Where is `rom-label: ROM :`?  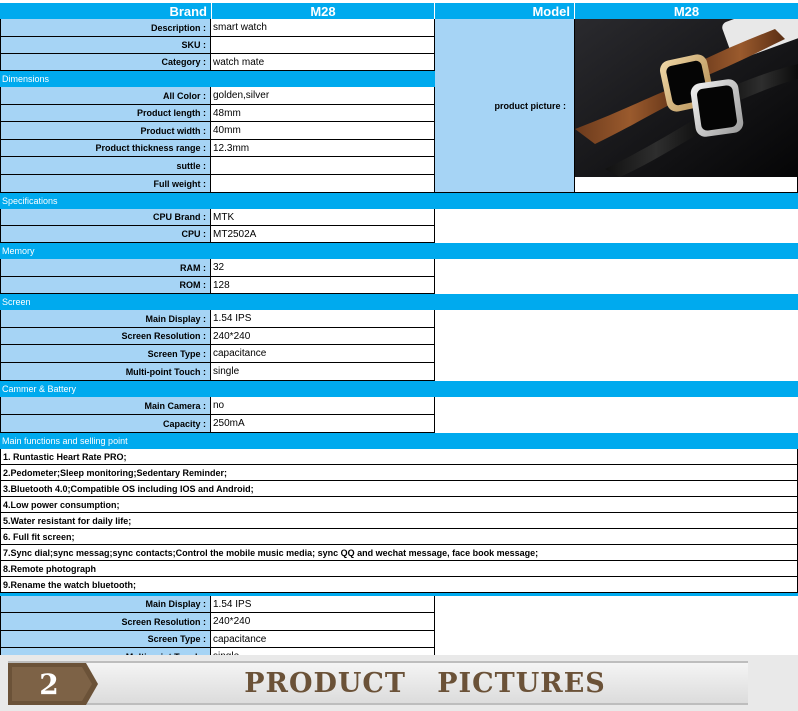
rom-label: ROM : is located at coordinates (105, 285).